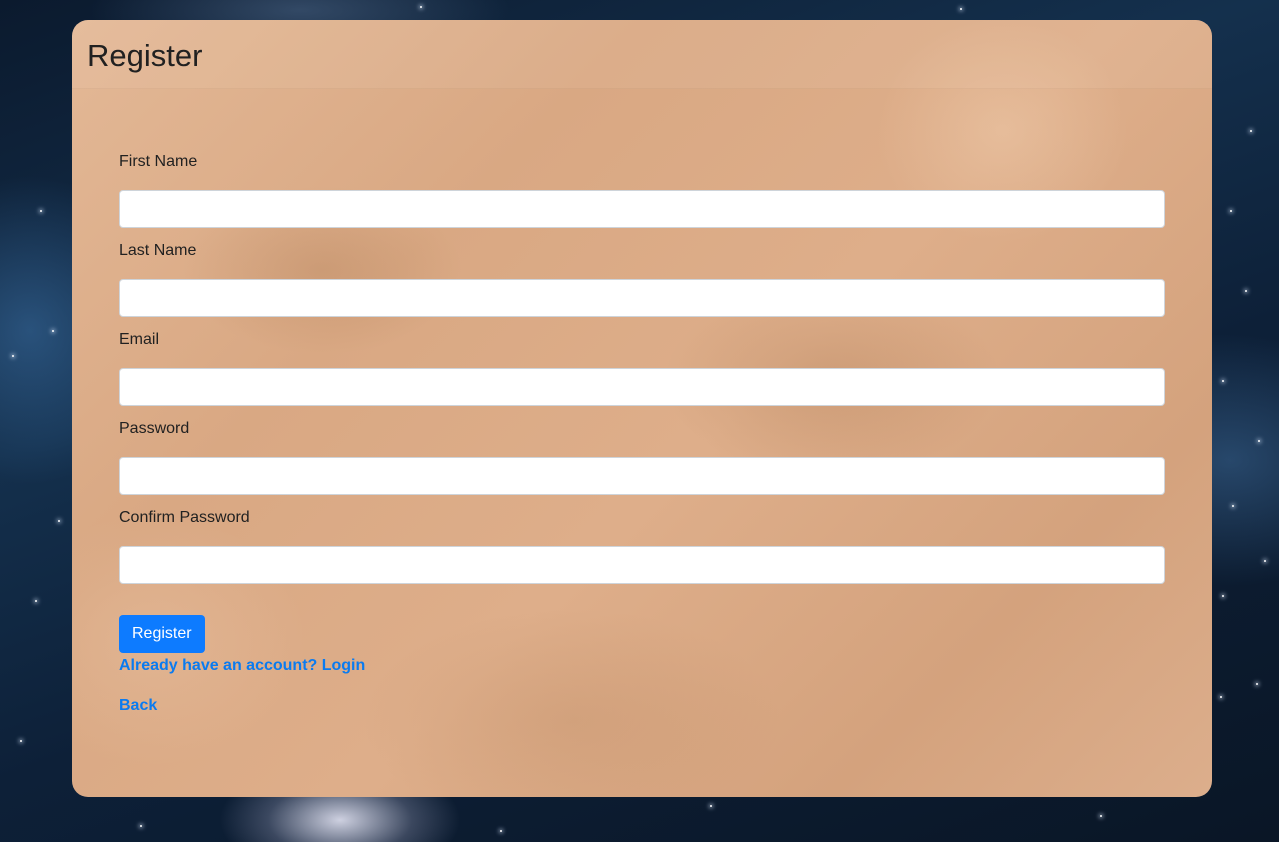  I want to click on confirm-password-input, so click(642, 565).